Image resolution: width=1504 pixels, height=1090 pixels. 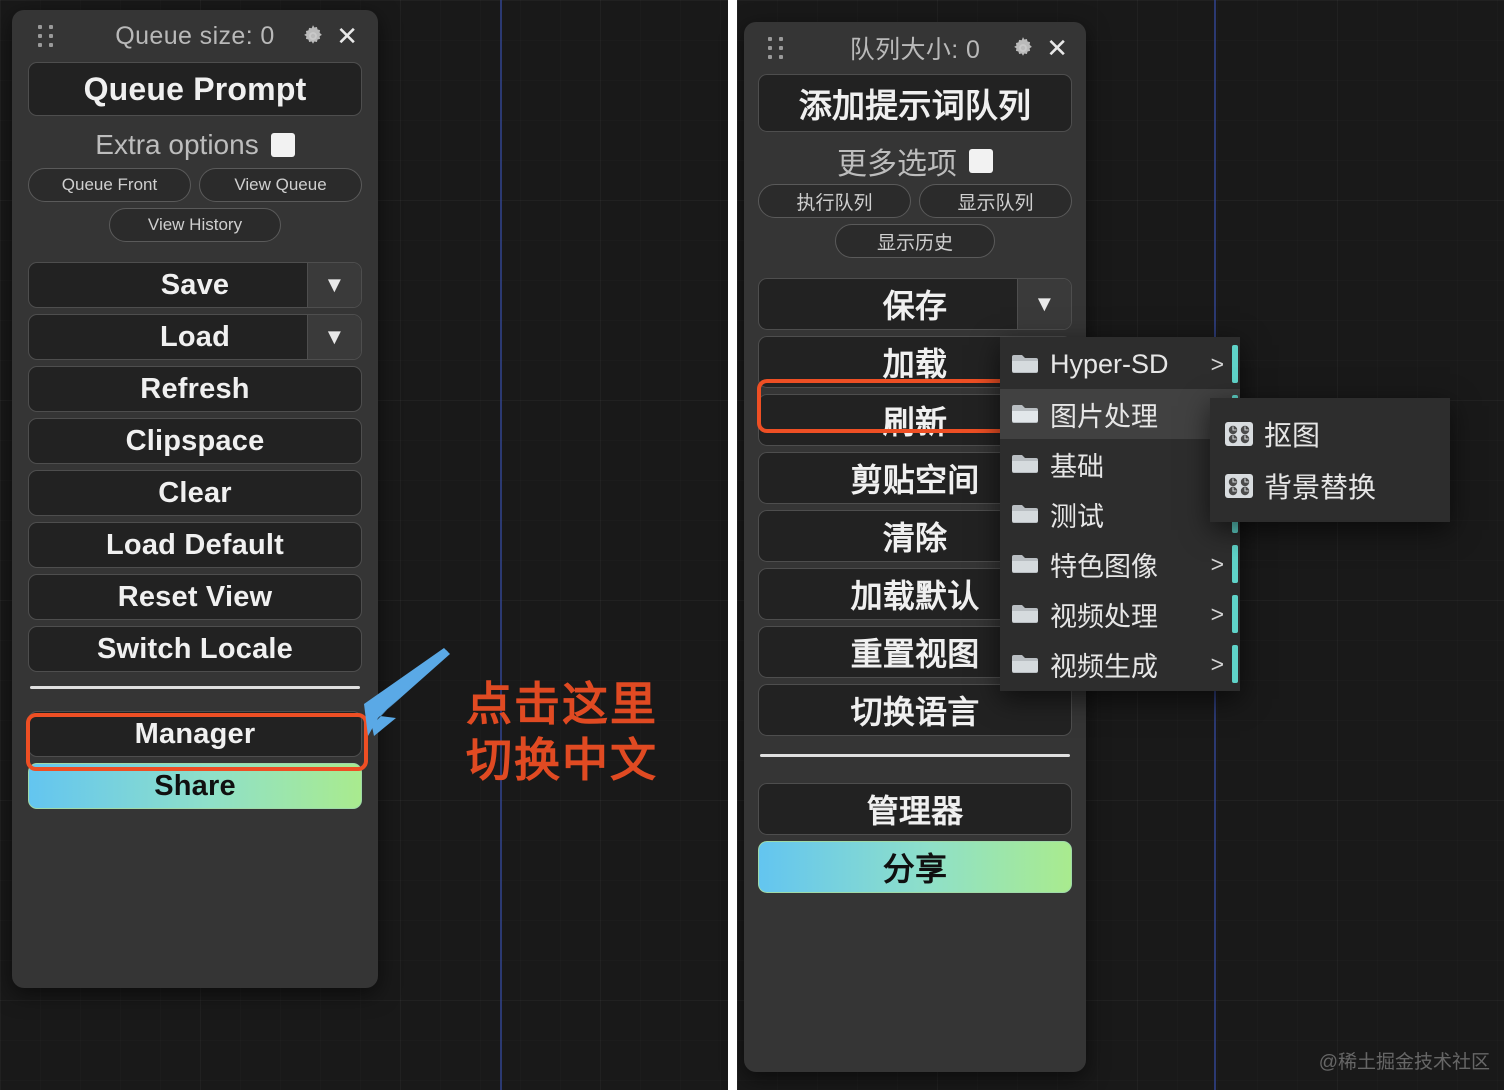 What do you see at coordinates (1404, 1062) in the screenshot?
I see `watermark: @稀土掘金技术社区` at bounding box center [1404, 1062].